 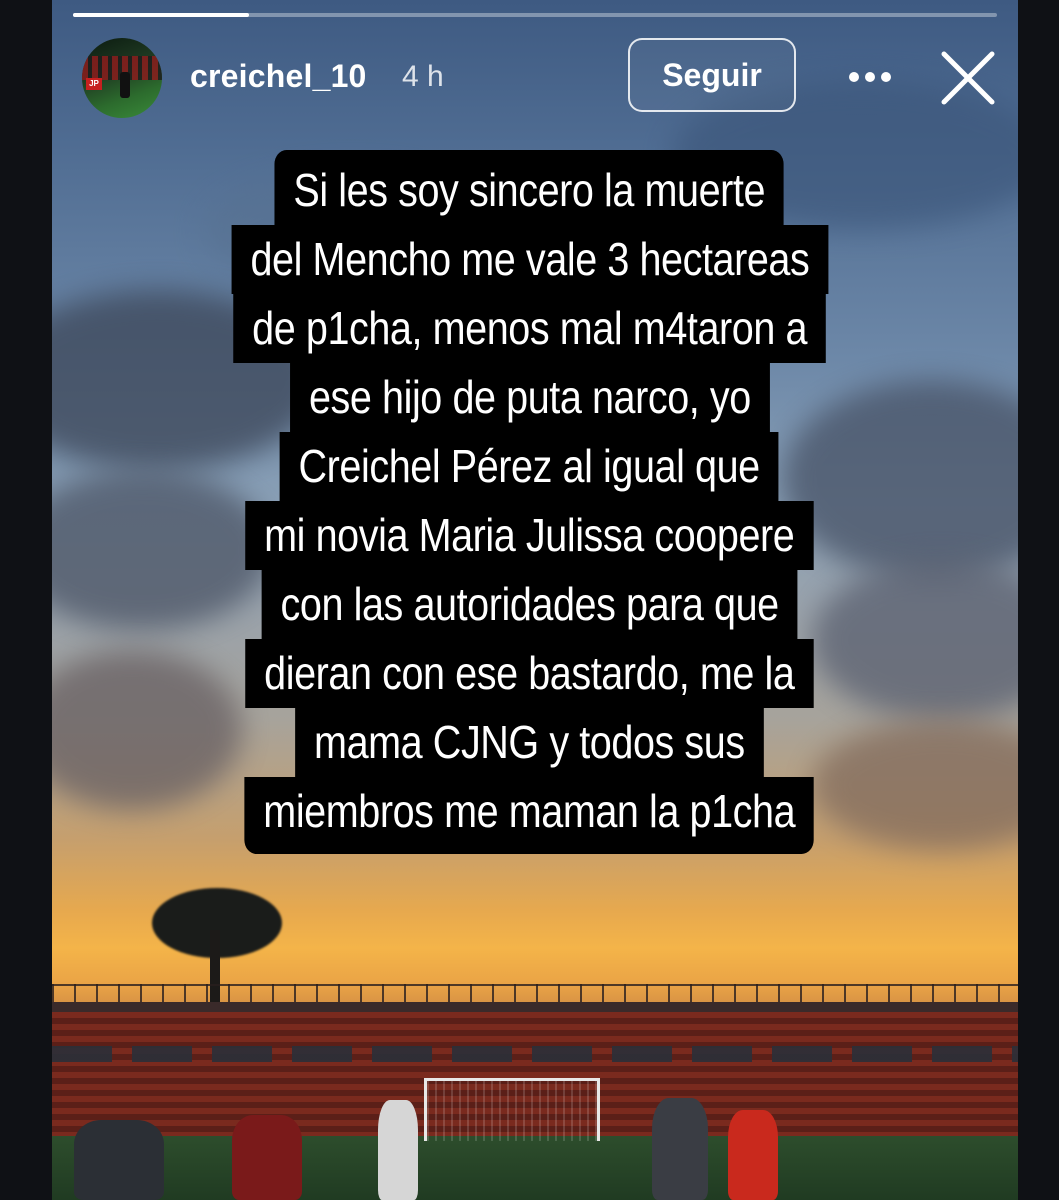 What do you see at coordinates (529, 673) in the screenshot?
I see `caption-line: dieran con ese bastardo, me la` at bounding box center [529, 673].